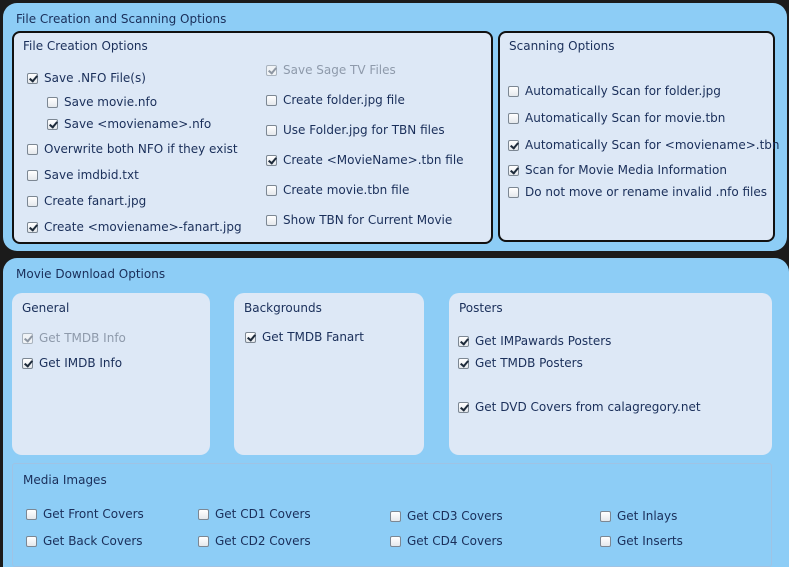 The height and width of the screenshot is (567, 789). I want to click on movie-download-title: Movie Download Options, so click(91, 274).